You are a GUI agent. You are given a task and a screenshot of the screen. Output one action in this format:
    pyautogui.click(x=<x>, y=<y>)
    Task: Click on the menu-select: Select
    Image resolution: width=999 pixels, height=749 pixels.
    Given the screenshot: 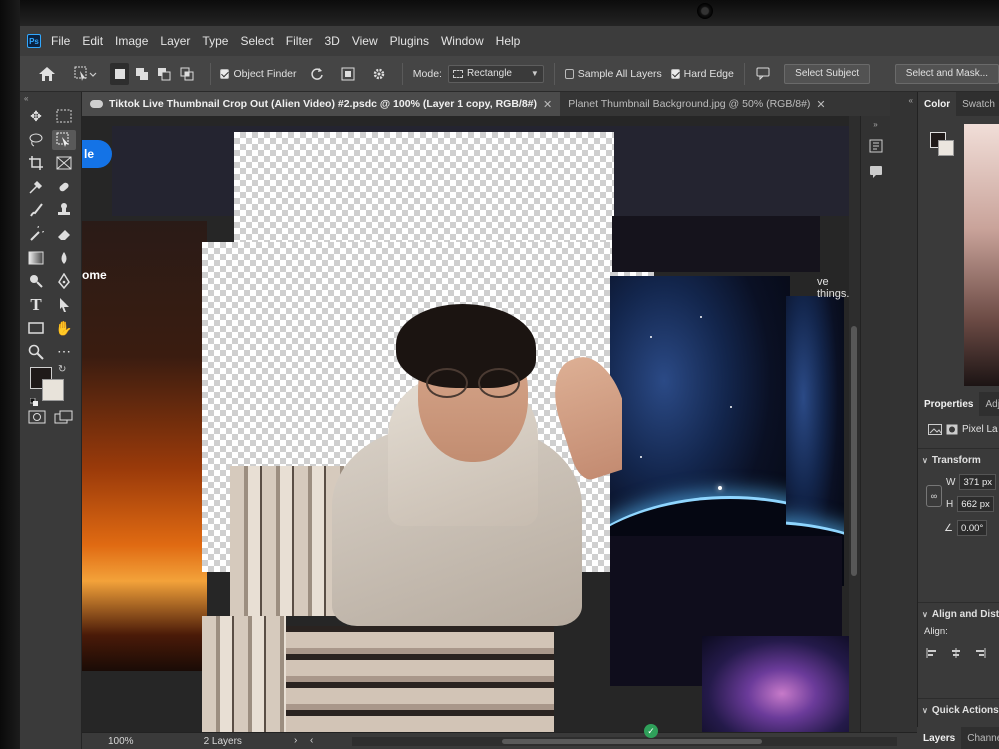 What is the action you would take?
    pyautogui.click(x=256, y=41)
    